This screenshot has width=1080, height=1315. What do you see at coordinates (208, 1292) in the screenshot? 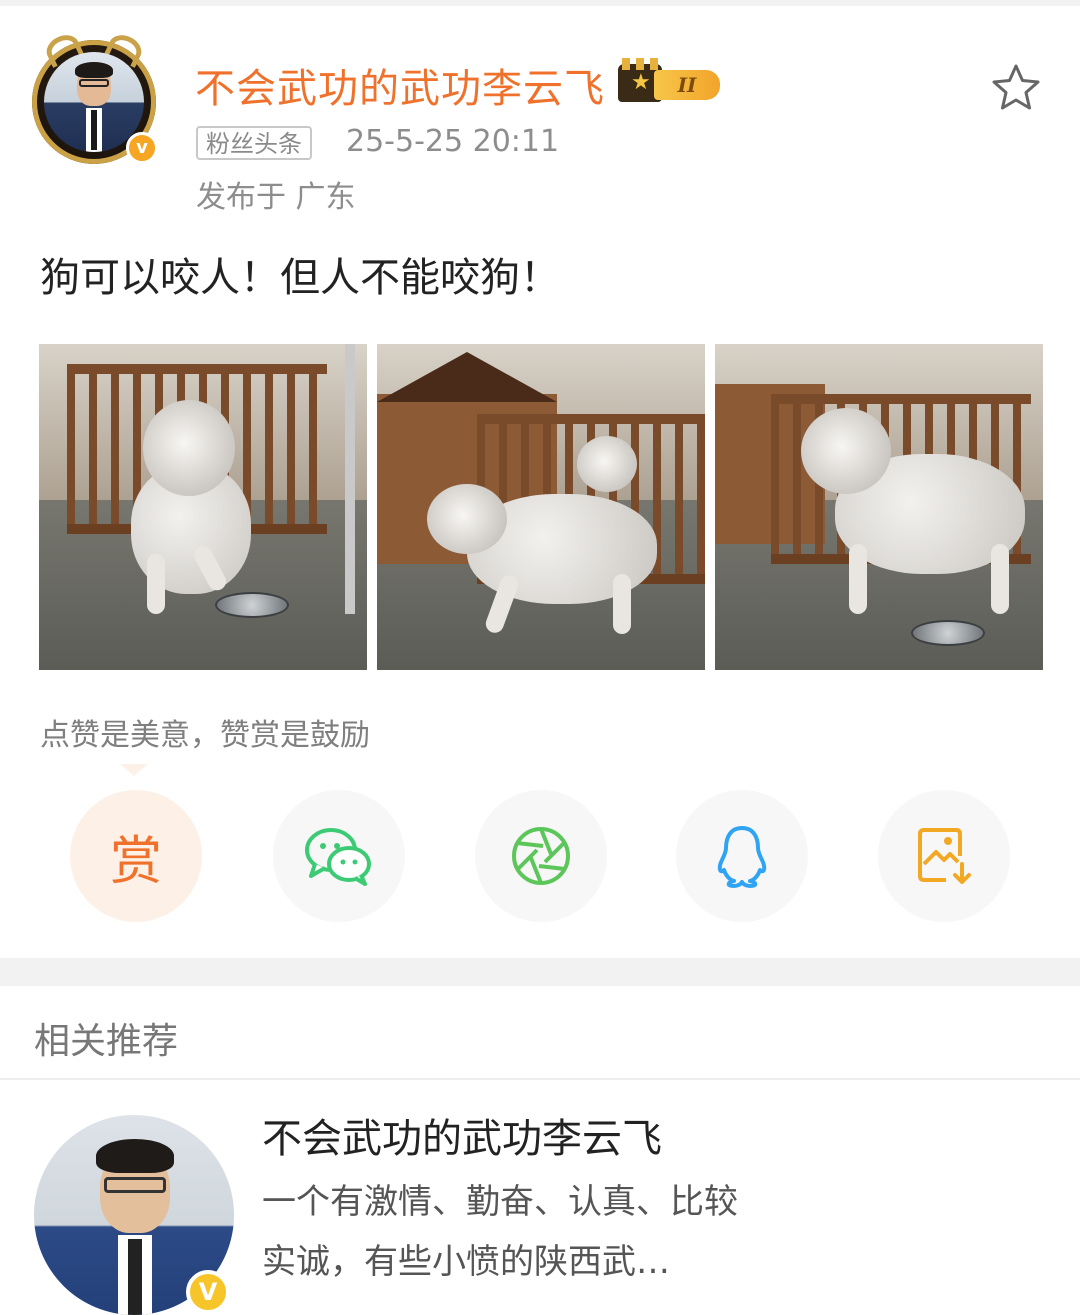
I see `verified-icon: V` at bounding box center [208, 1292].